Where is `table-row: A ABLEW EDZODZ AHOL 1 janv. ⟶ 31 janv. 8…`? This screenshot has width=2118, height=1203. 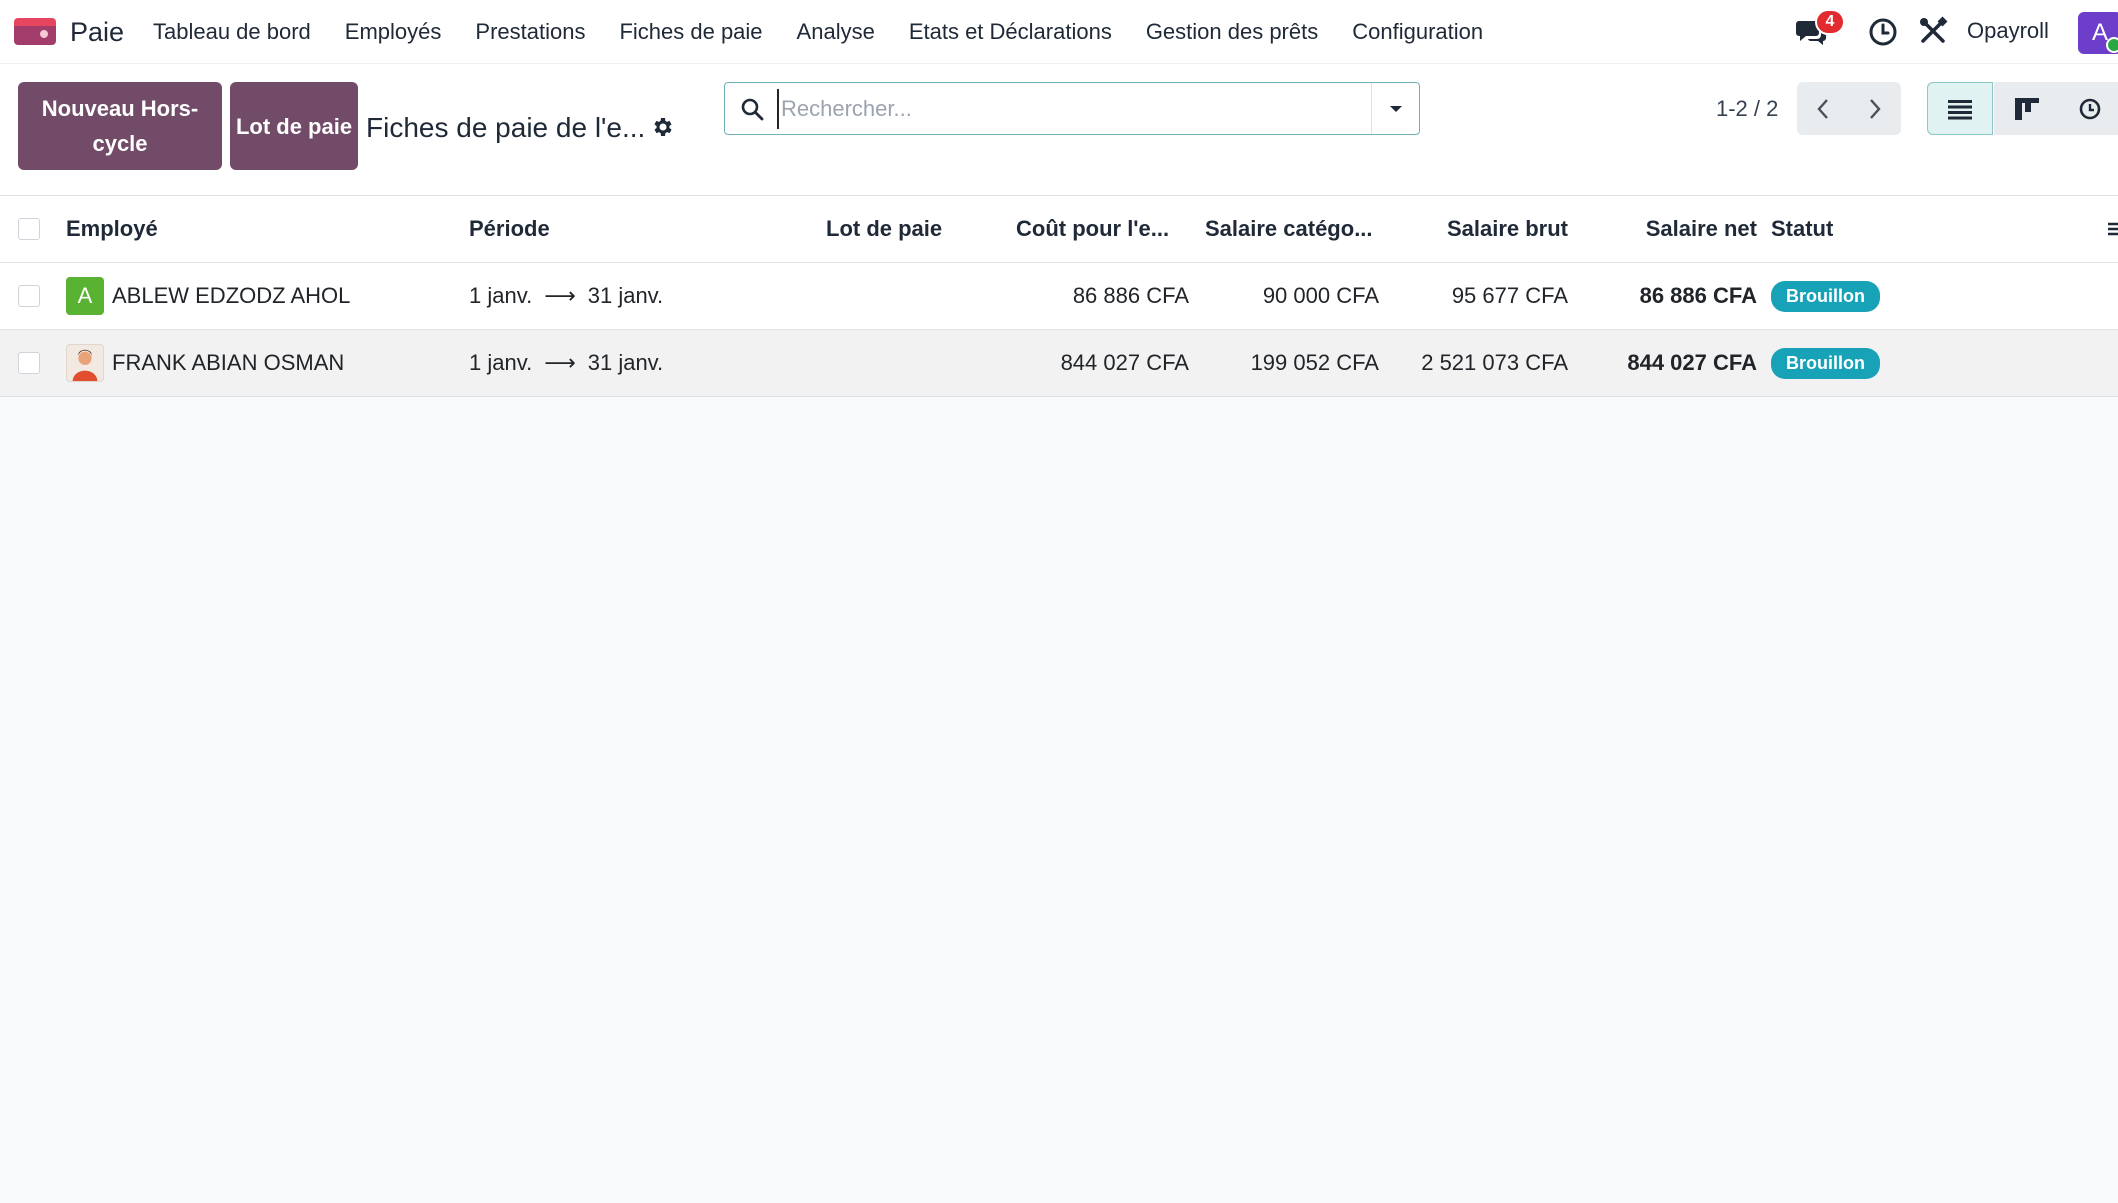
table-row: A ABLEW EDZODZ AHOL 1 janv. ⟶ 31 janv. 8… is located at coordinates (1059, 296).